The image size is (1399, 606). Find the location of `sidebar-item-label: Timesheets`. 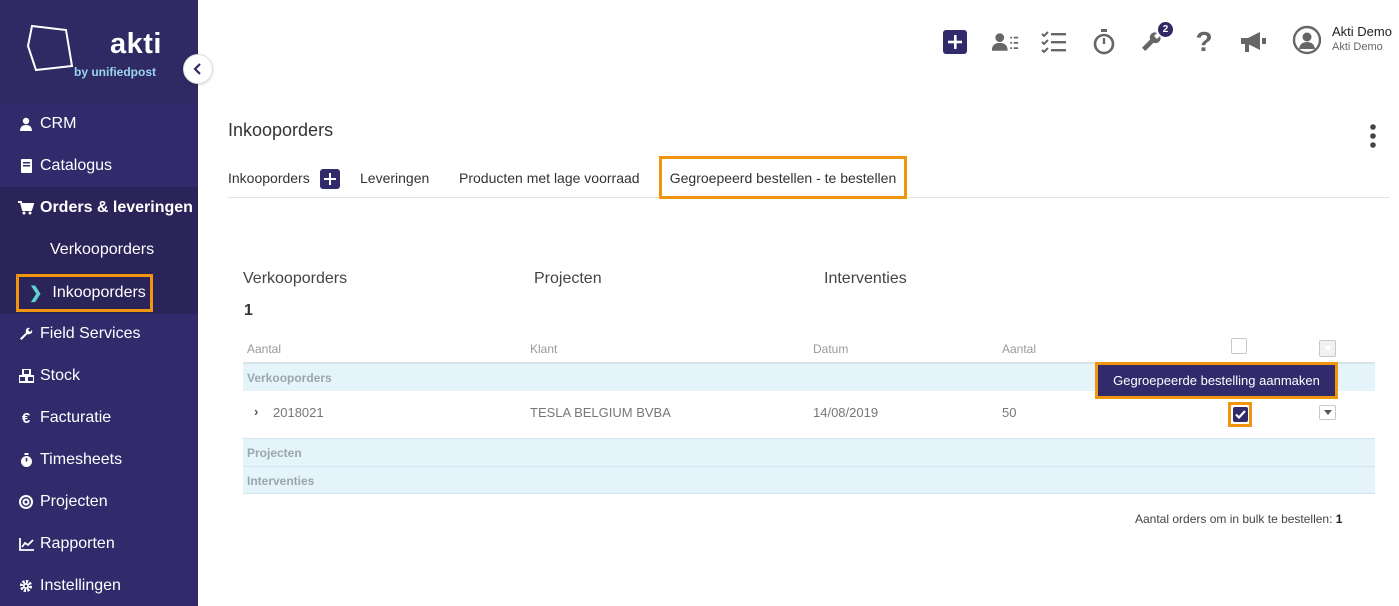

sidebar-item-label: Timesheets is located at coordinates (81, 459).